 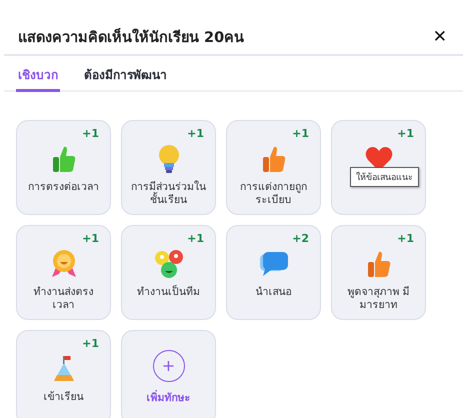 I want to click on dialog-title: แสดงความคิดเห็นให้นักเรียน 20คน, so click(x=131, y=37).